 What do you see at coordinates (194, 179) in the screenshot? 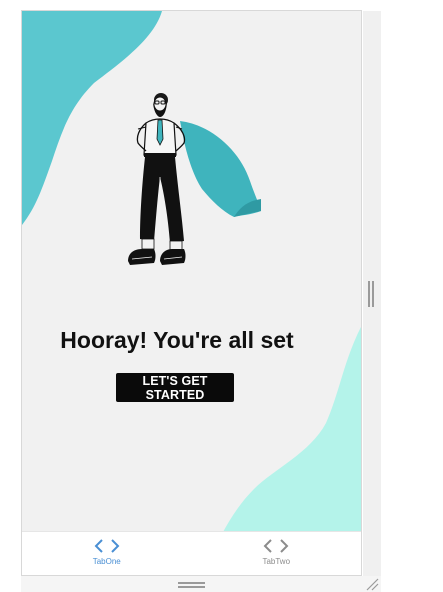
I see `superhero-illustration` at bounding box center [194, 179].